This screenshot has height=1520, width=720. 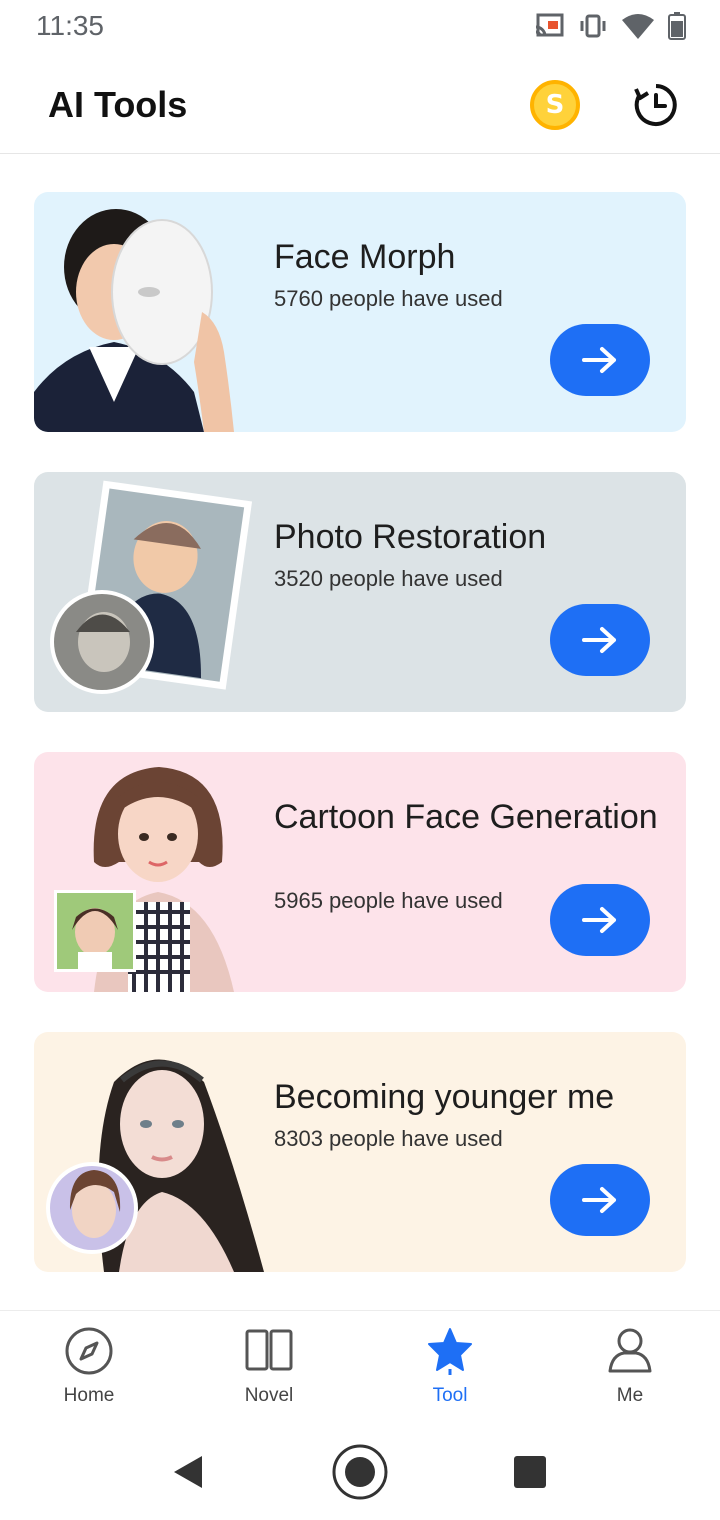 I want to click on card-usage-count: 8303 people have used, so click(x=388, y=1138).